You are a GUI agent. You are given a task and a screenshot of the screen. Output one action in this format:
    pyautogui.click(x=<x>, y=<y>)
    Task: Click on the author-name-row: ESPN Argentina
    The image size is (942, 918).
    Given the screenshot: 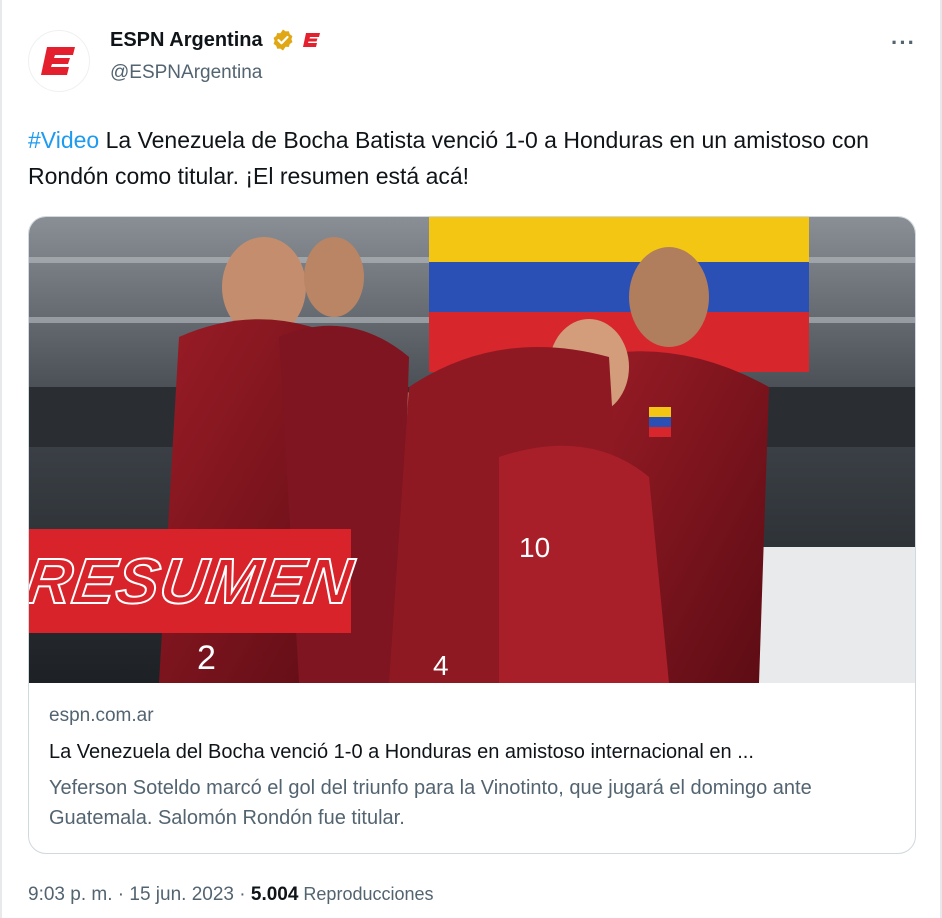 What is the action you would take?
    pyautogui.click(x=215, y=40)
    